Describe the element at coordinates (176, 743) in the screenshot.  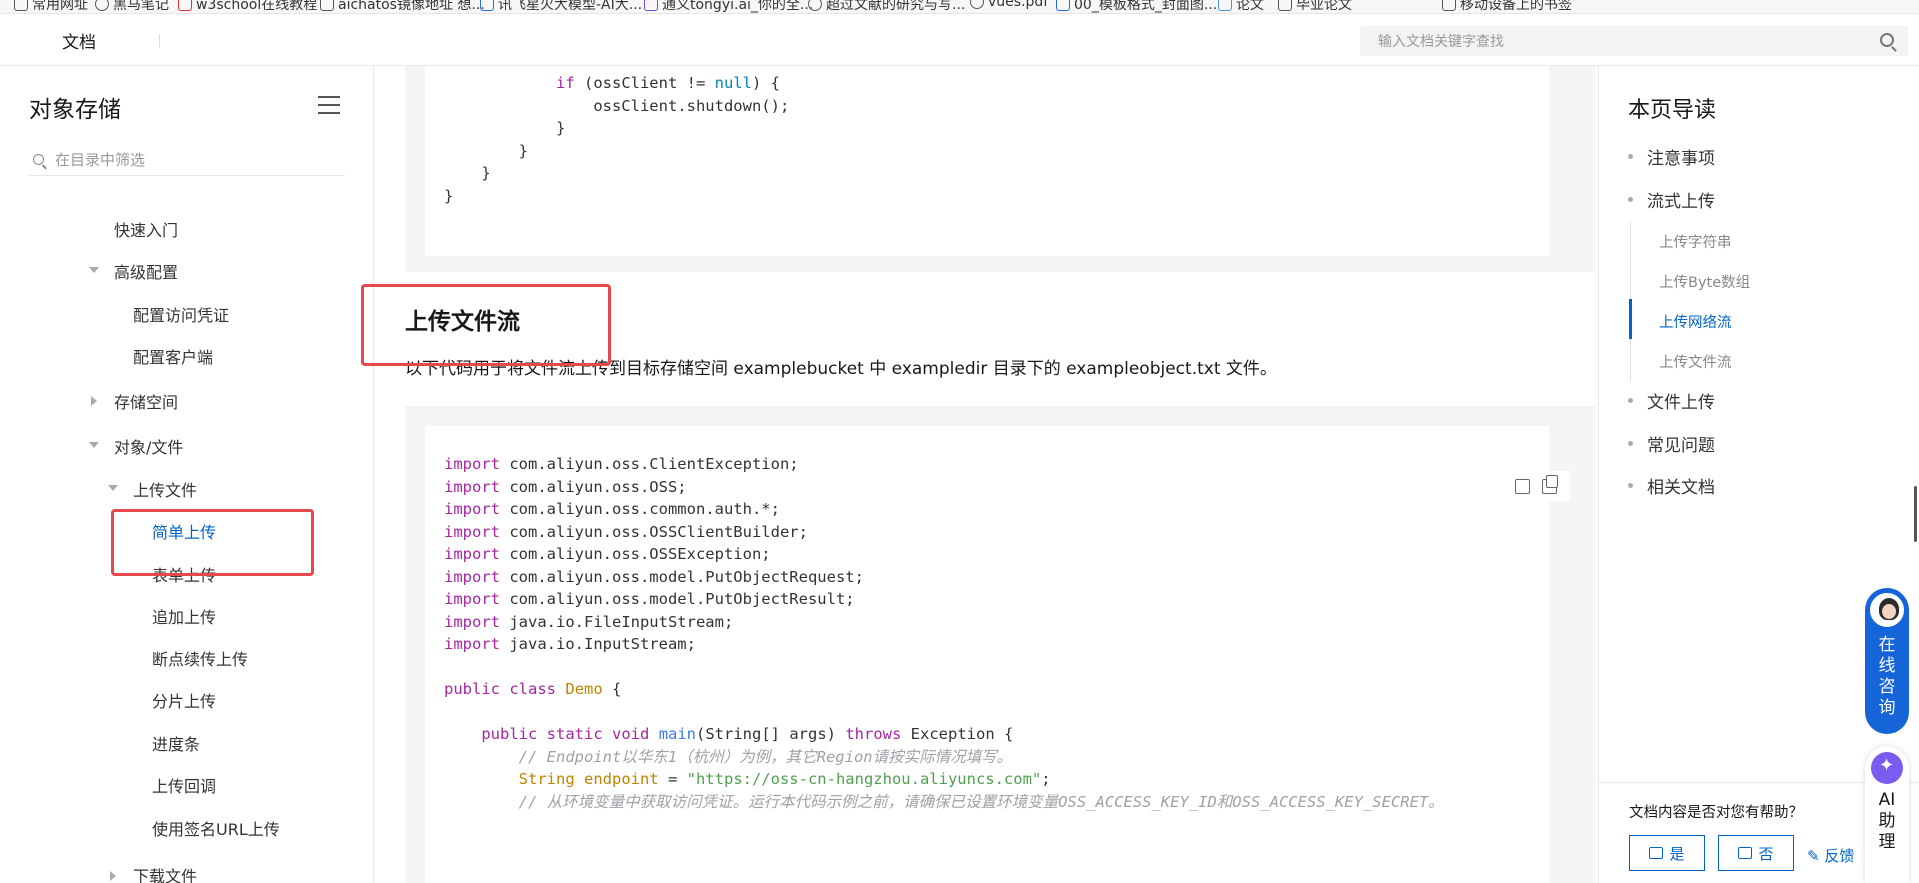
I see `sidebar-item-progress-bar: 进度条` at that location.